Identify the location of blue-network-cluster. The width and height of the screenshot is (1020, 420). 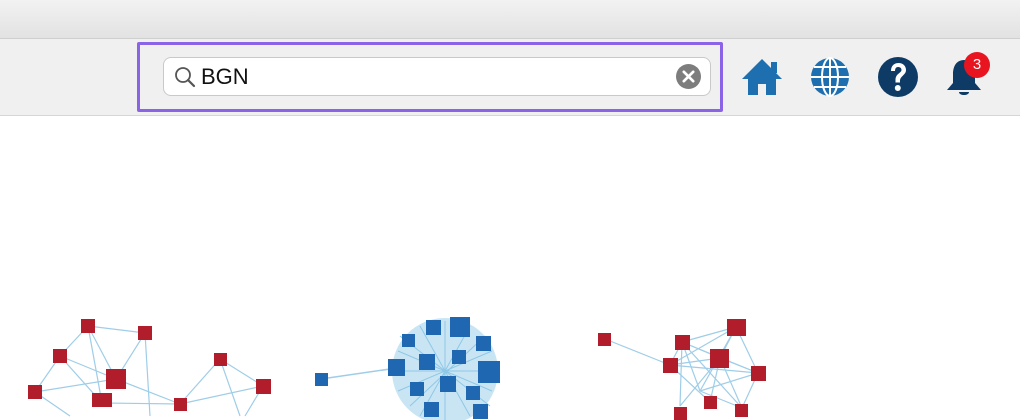
(407, 368).